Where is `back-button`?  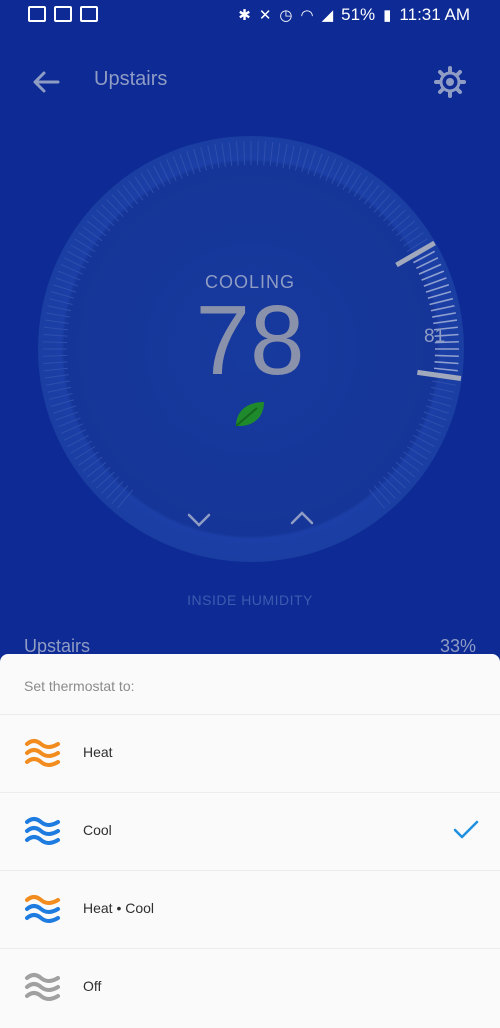
back-button is located at coordinates (46, 82).